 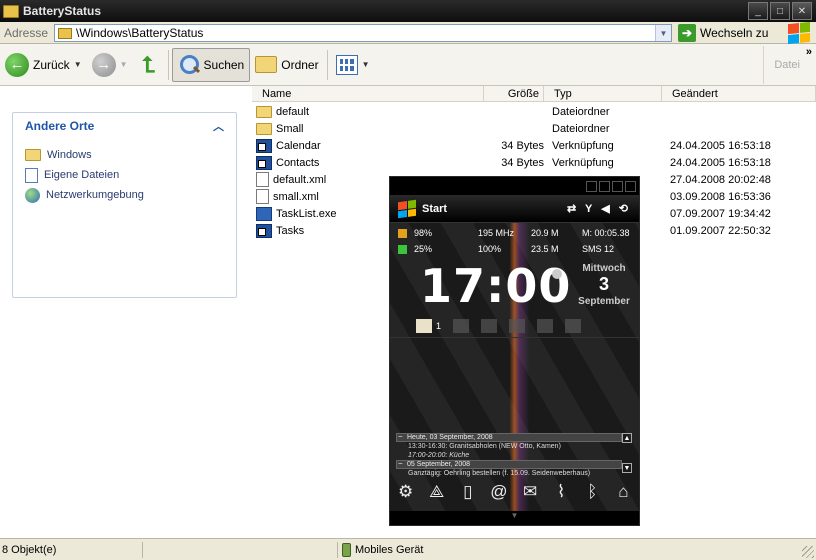 I want to click on address-dropdown-button: ▼, so click(x=663, y=33).